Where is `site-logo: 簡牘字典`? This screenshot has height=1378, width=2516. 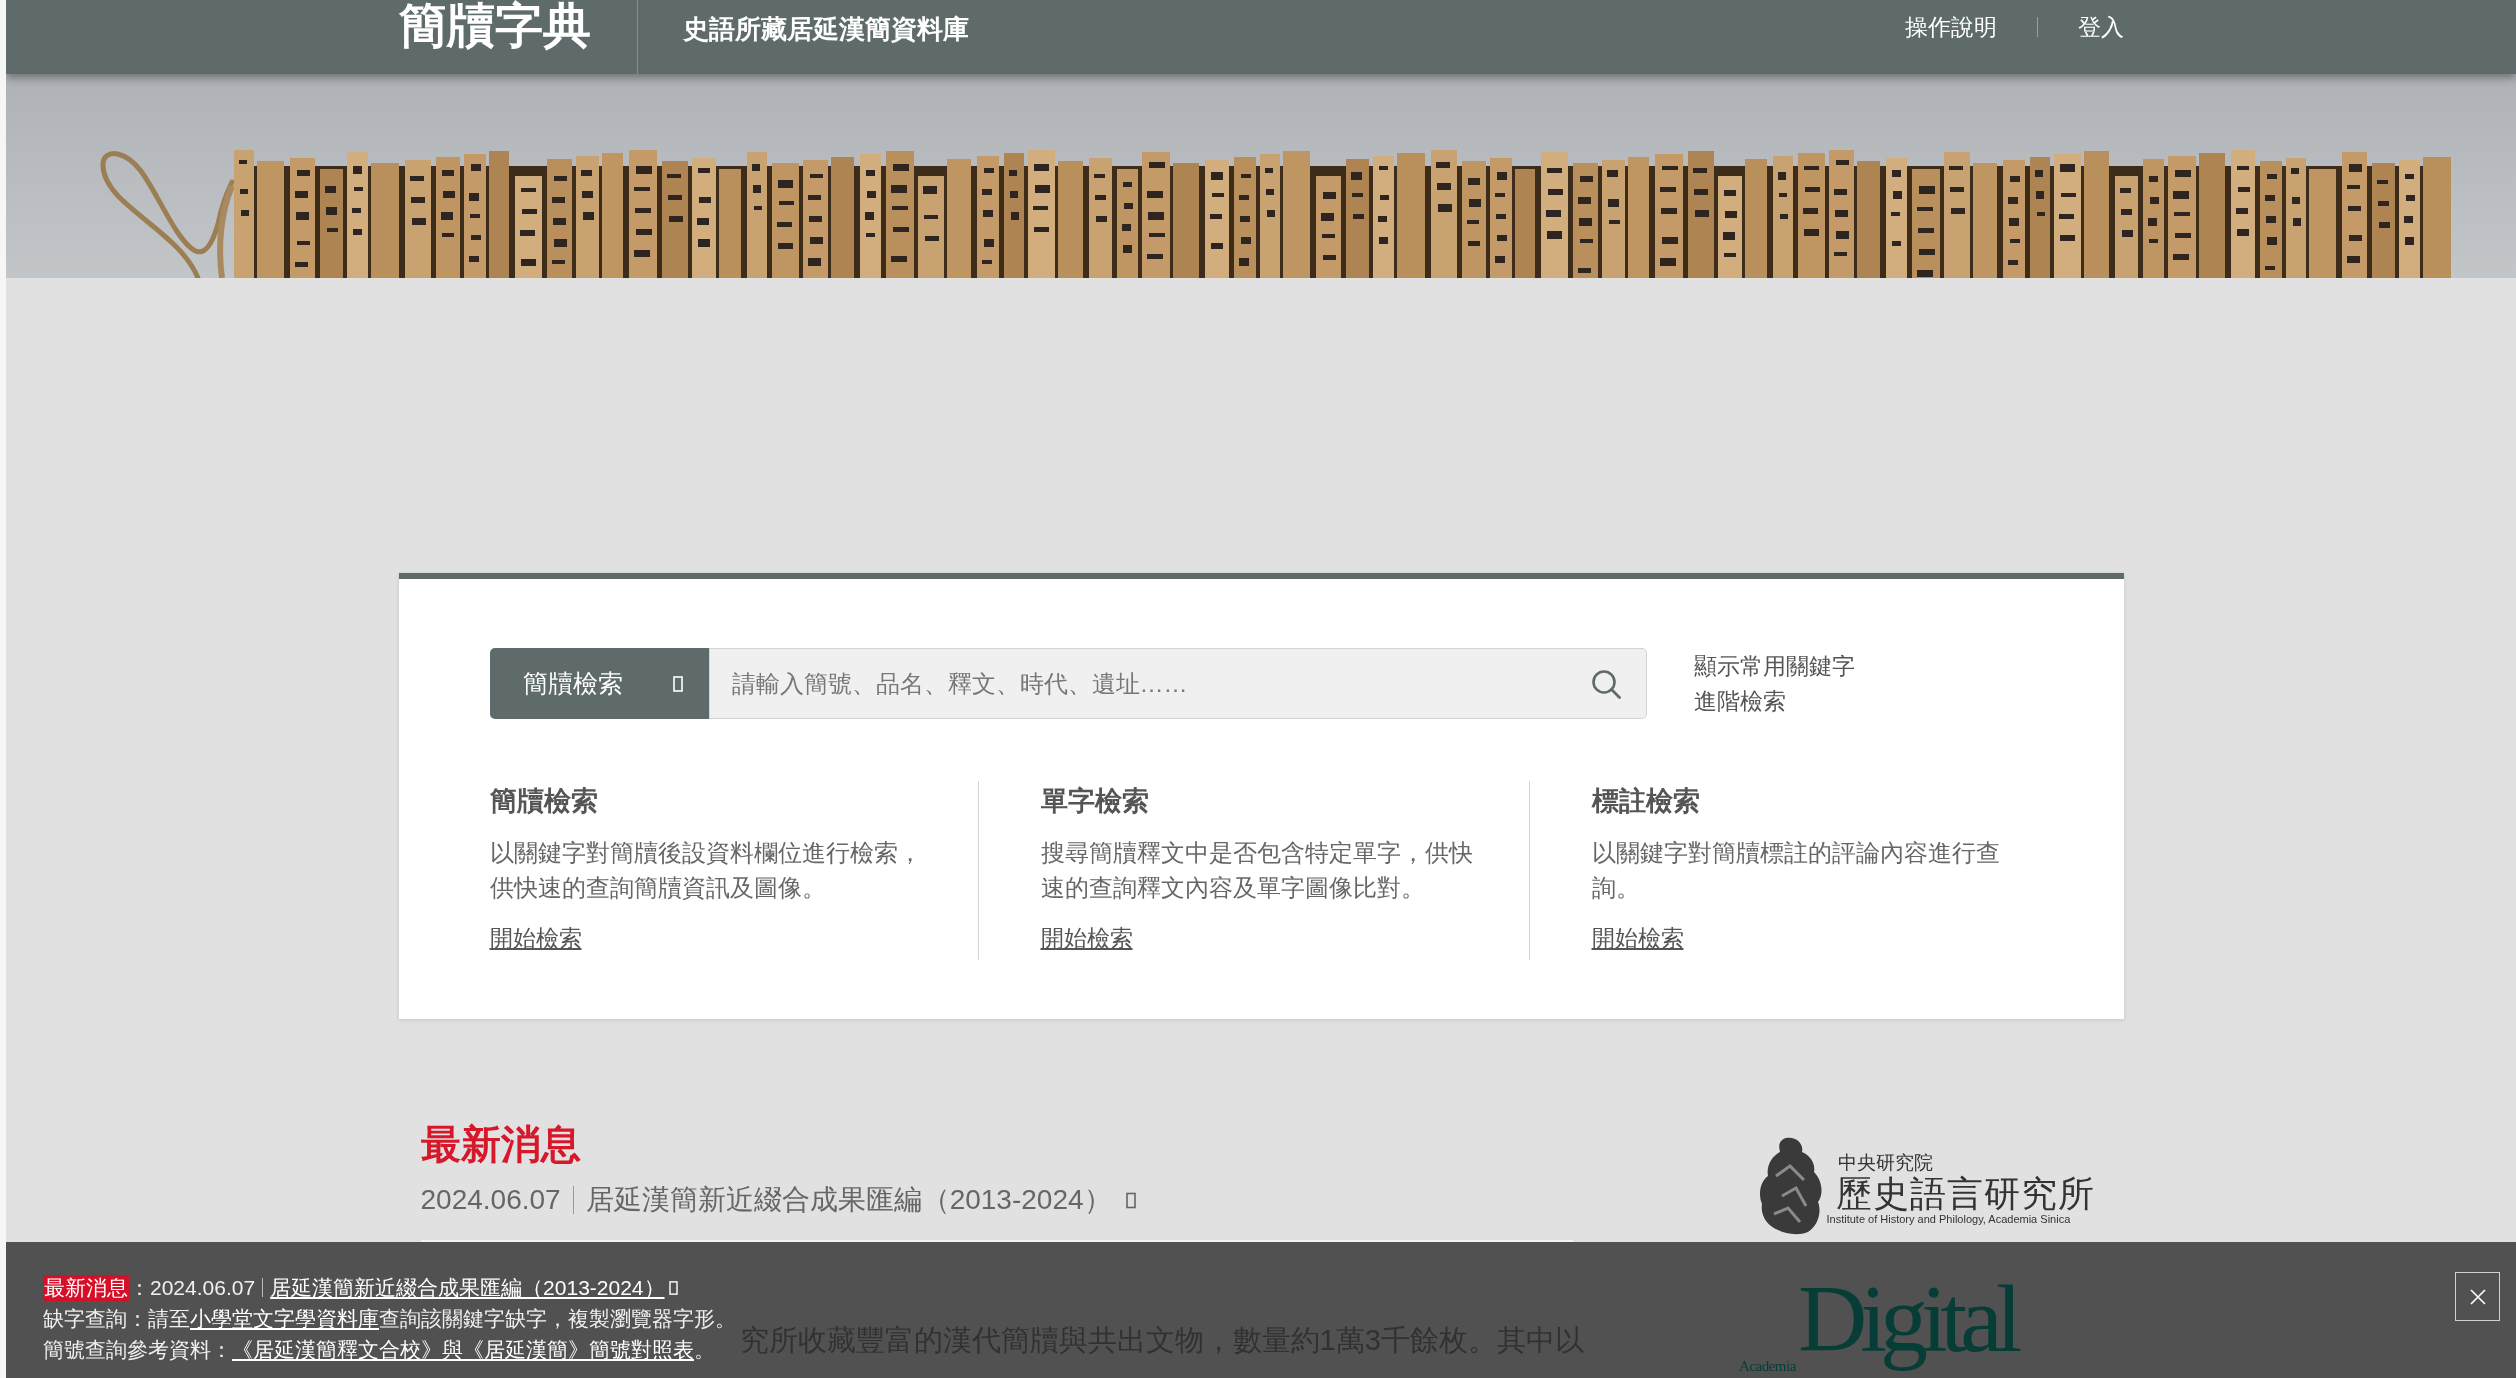 site-logo: 簡牘字典 is located at coordinates (494, 26).